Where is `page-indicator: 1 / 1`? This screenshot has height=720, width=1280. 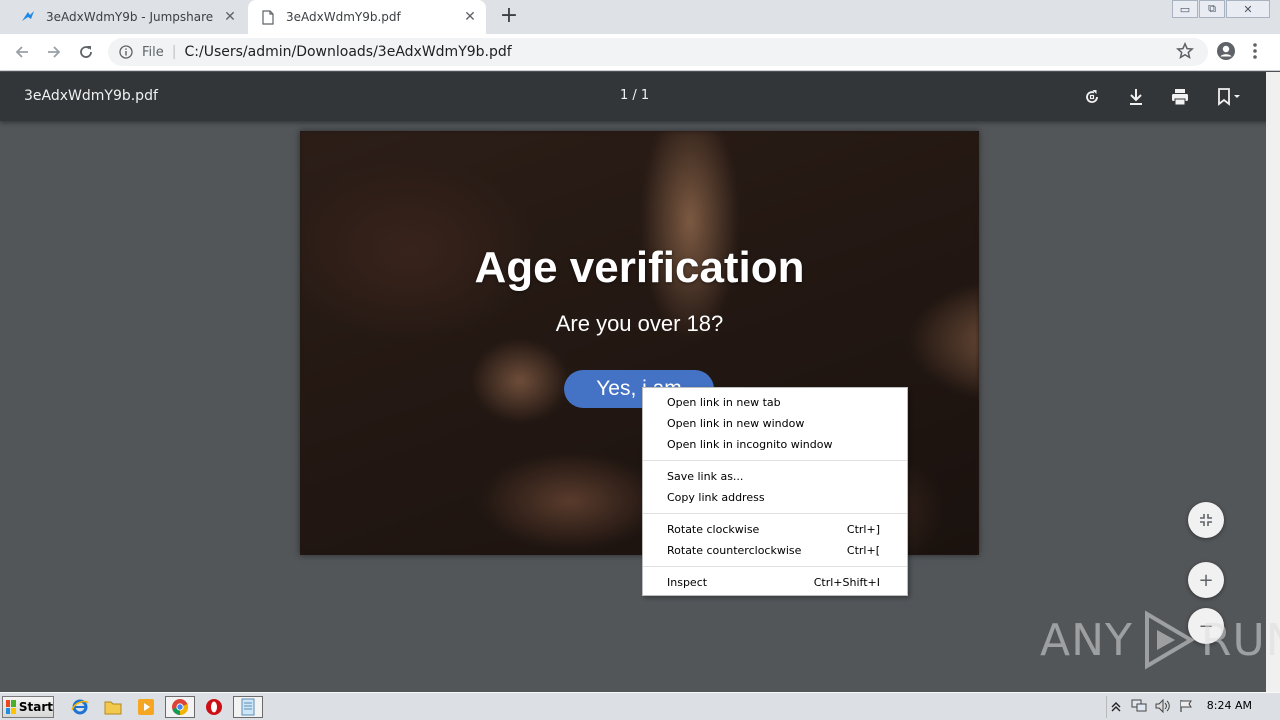 page-indicator: 1 / 1 is located at coordinates (635, 95).